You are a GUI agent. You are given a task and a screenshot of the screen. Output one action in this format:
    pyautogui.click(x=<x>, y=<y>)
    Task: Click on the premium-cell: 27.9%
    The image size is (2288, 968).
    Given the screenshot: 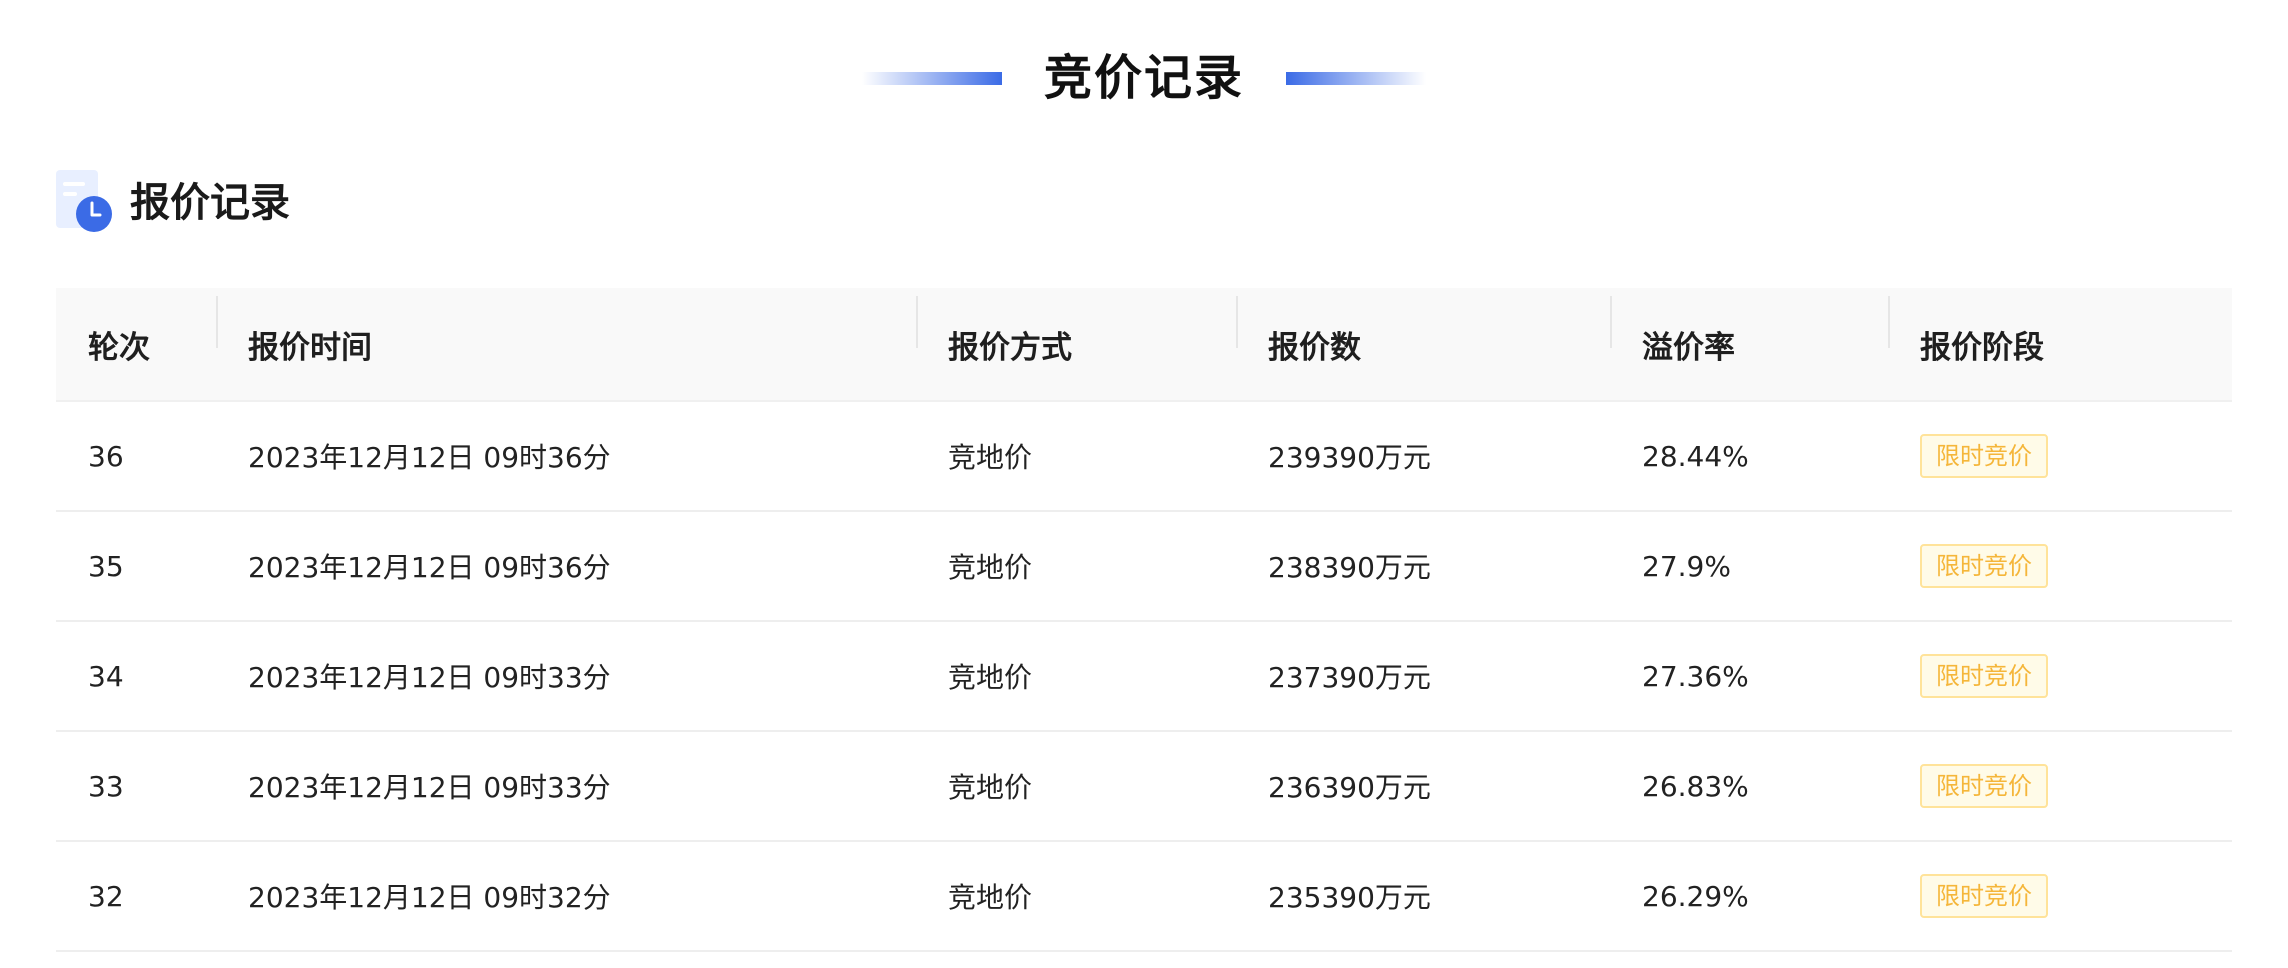 What is the action you would take?
    pyautogui.click(x=1686, y=566)
    